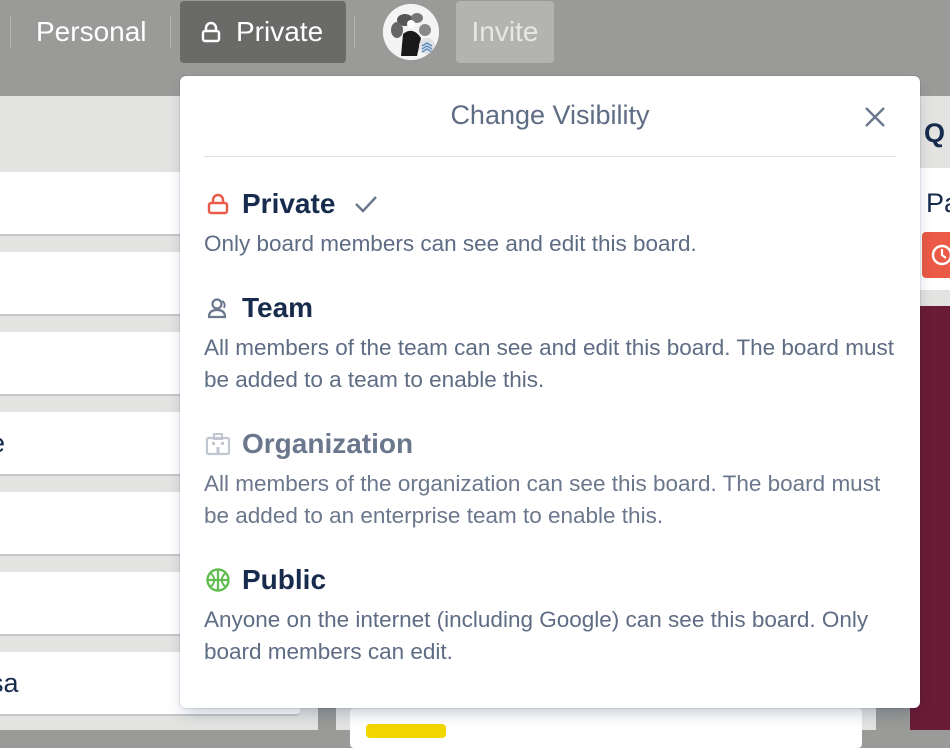 Image resolution: width=950 pixels, height=748 pixels. Describe the element at coordinates (366, 204) in the screenshot. I see `checkmark-icon` at that location.